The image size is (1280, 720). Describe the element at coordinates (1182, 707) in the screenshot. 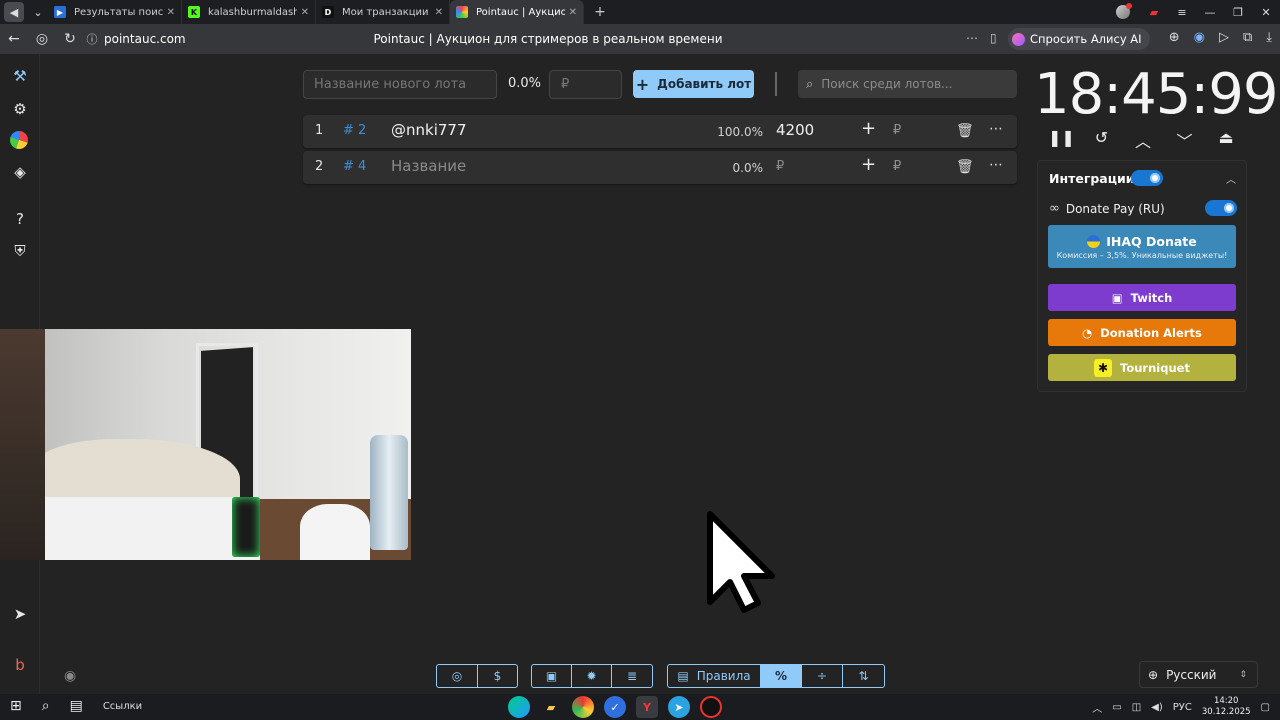

I see `input-language: РУС` at that location.